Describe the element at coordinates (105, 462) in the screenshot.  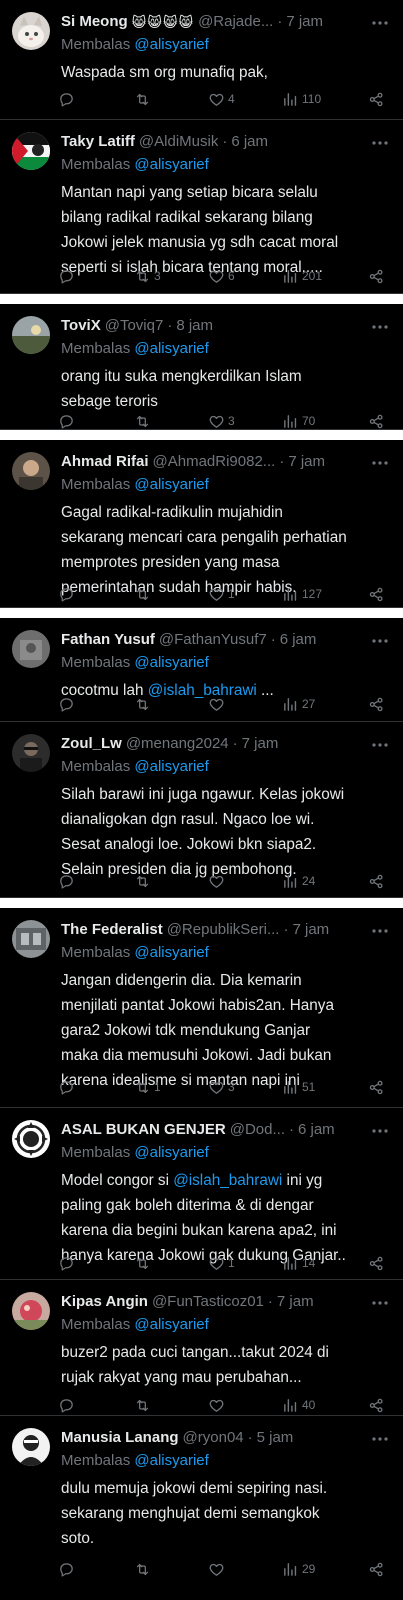
I see `author-name: Ahmad Rifai` at that location.